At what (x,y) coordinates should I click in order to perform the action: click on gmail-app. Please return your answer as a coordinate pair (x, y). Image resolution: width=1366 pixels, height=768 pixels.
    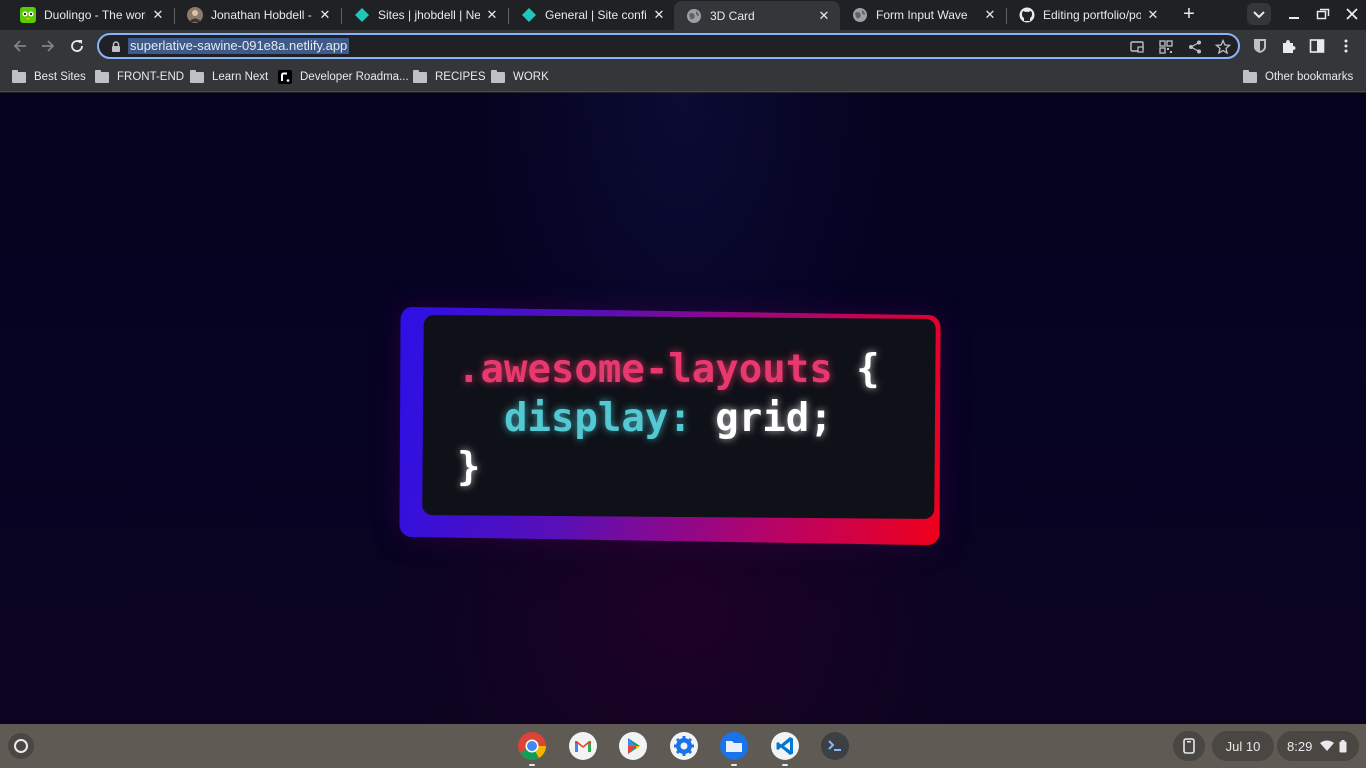
    Looking at the image, I should click on (583, 746).